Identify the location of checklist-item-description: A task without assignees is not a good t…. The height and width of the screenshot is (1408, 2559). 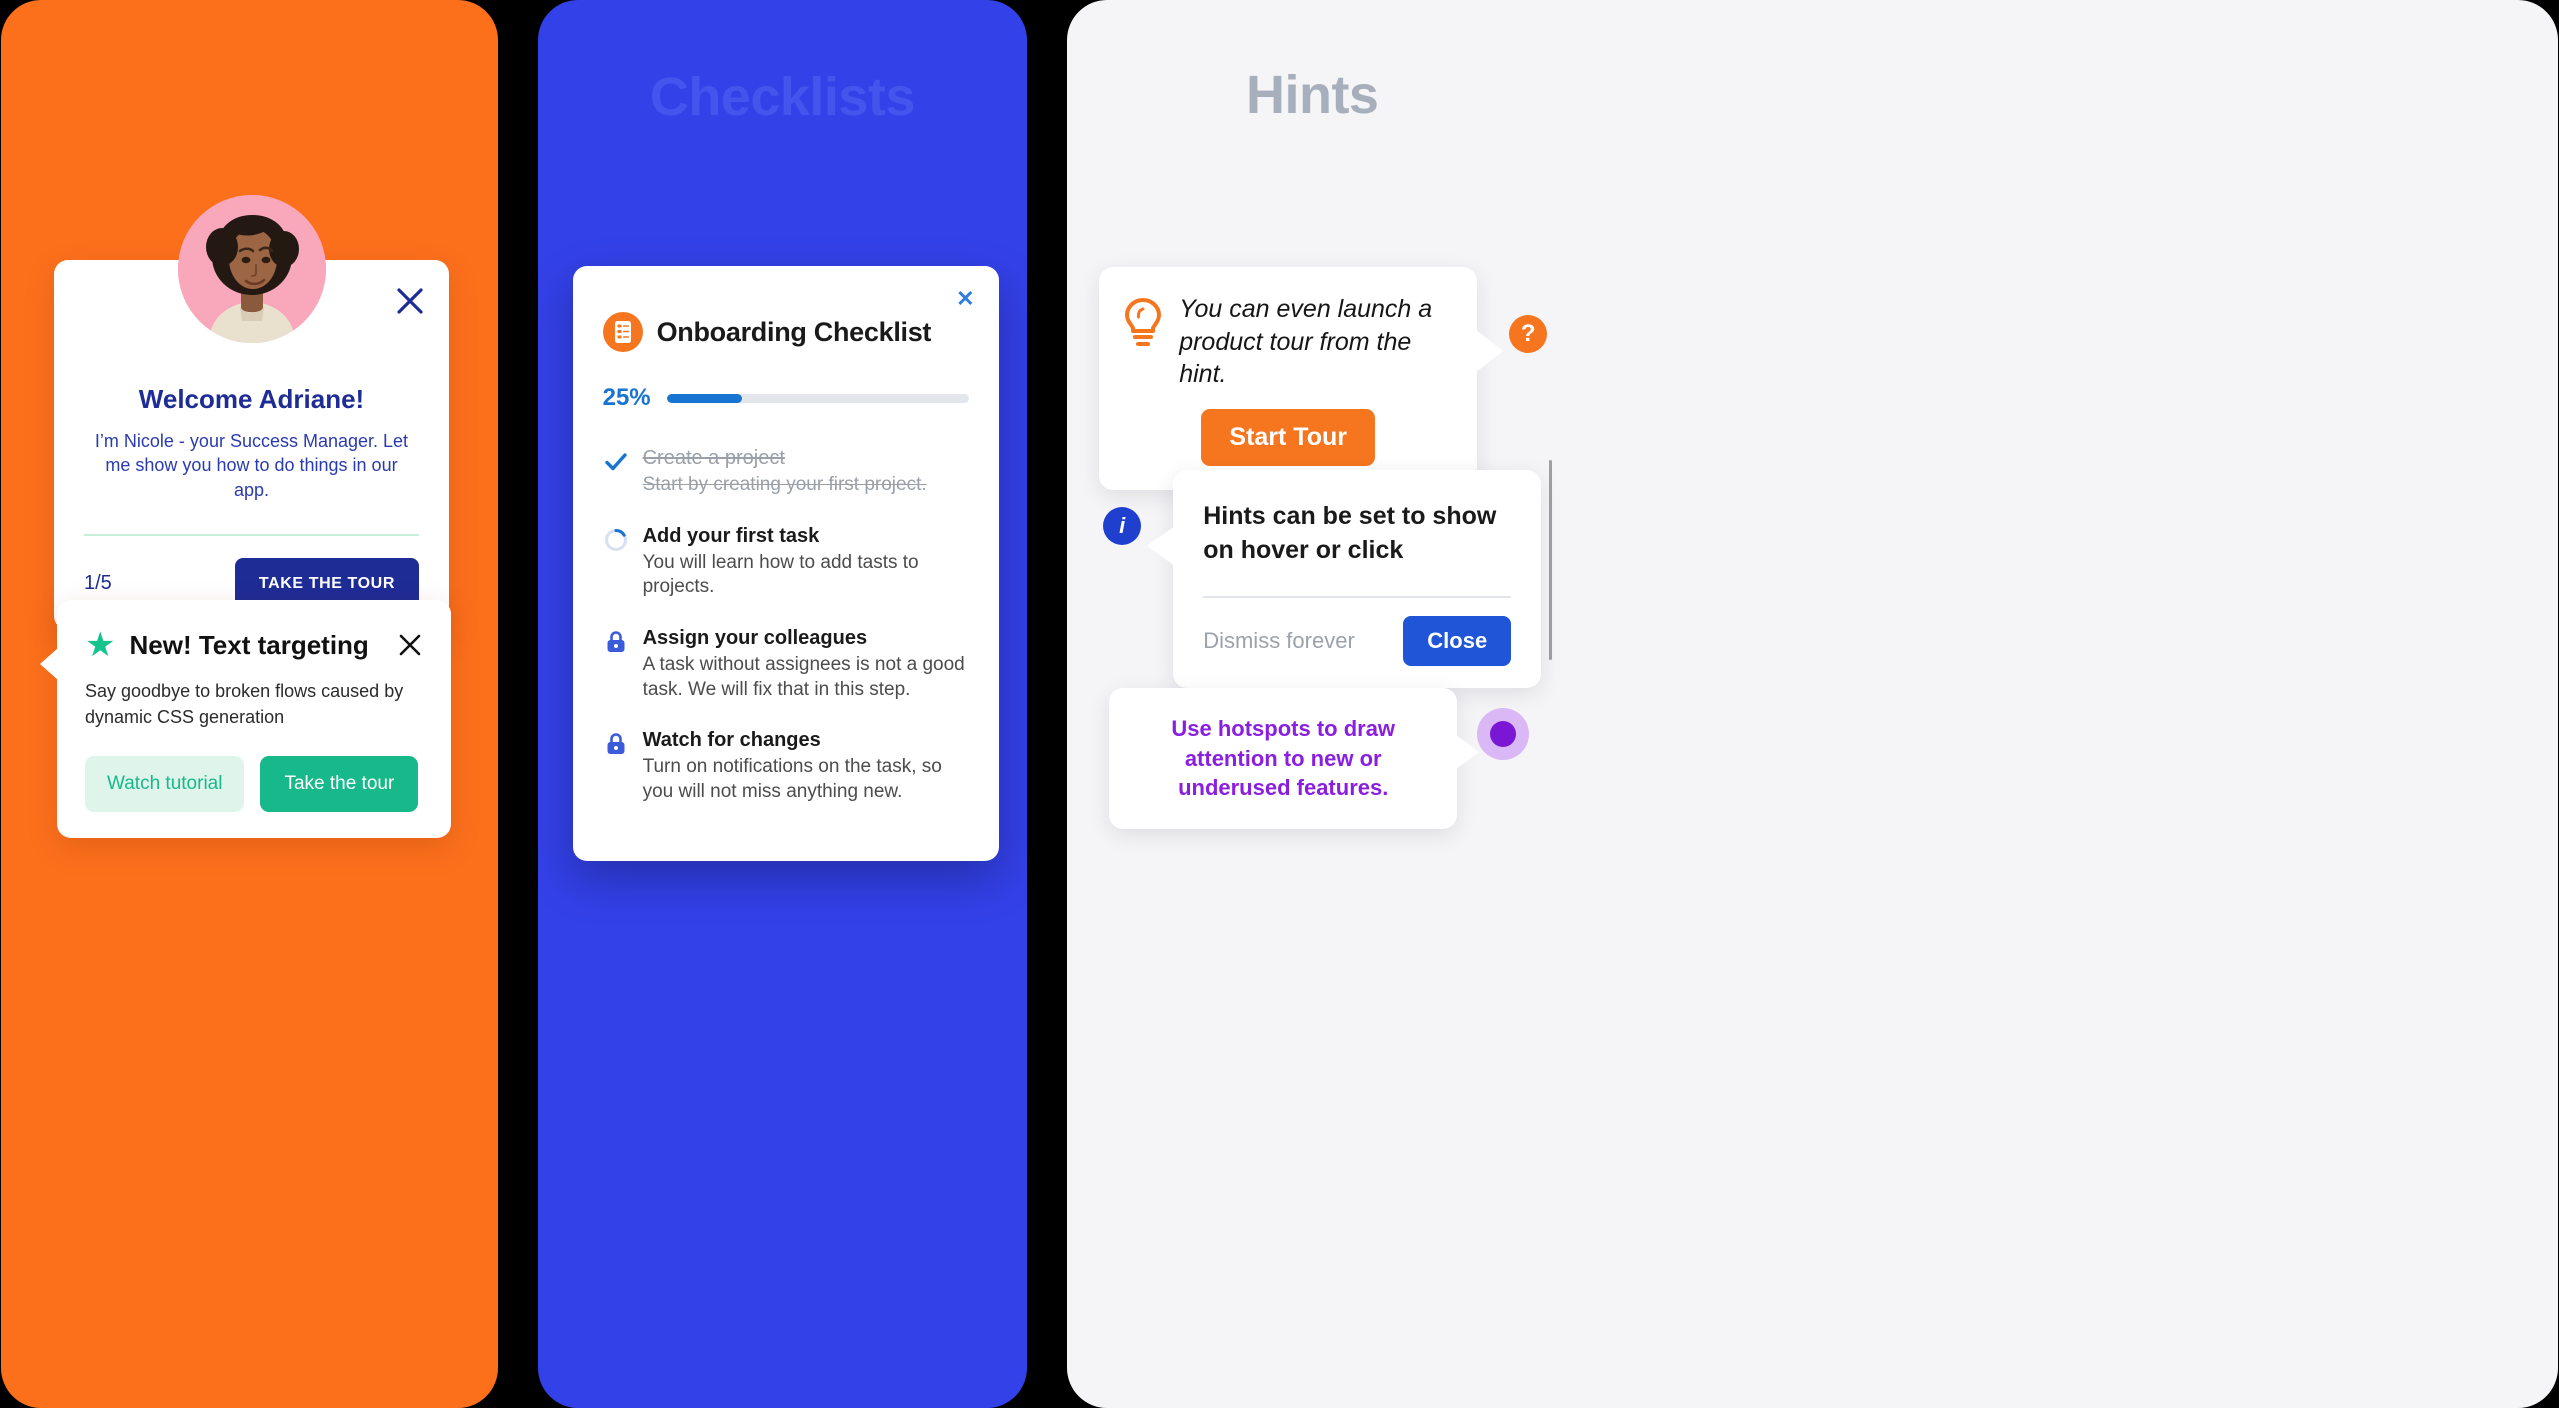
(803, 677).